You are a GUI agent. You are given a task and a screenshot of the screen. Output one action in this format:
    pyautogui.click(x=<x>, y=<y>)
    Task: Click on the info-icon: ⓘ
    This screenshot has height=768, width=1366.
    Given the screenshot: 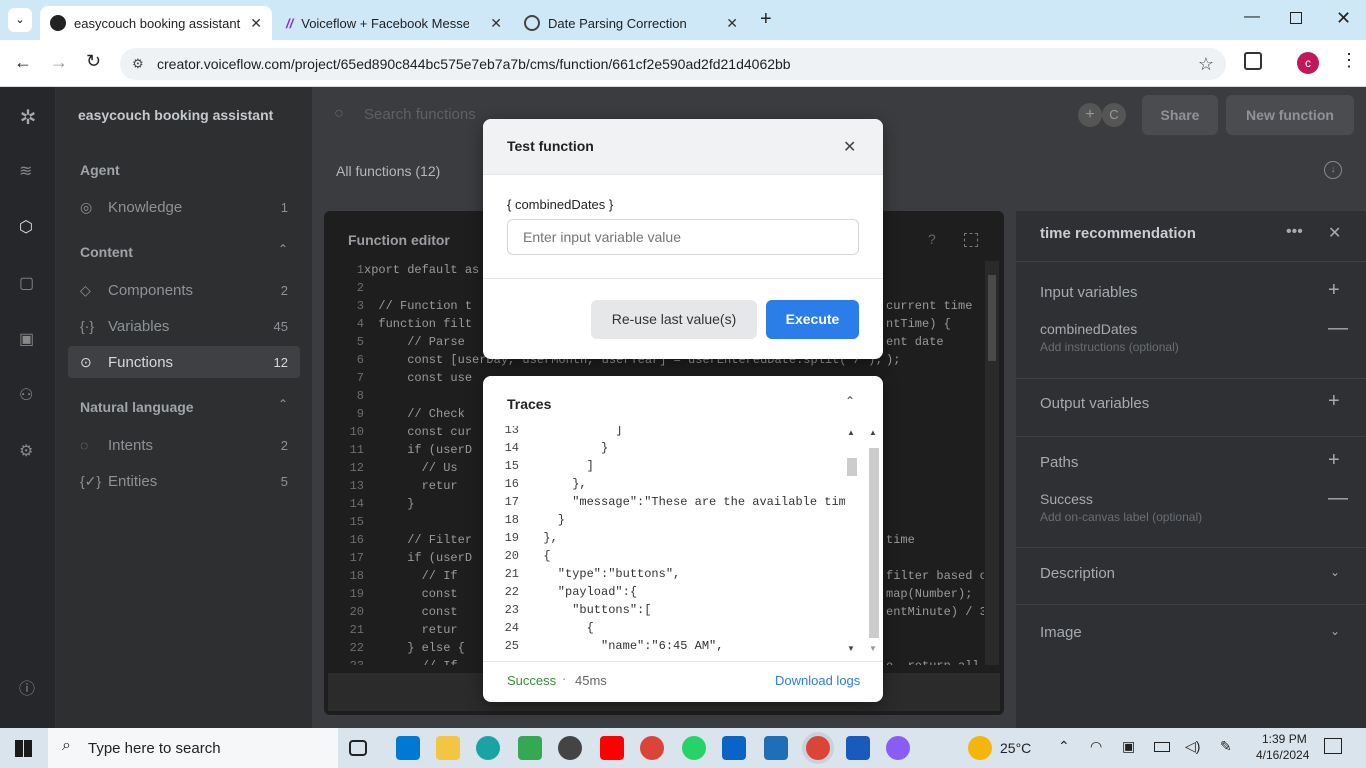 What is the action you would take?
    pyautogui.click(x=27, y=687)
    